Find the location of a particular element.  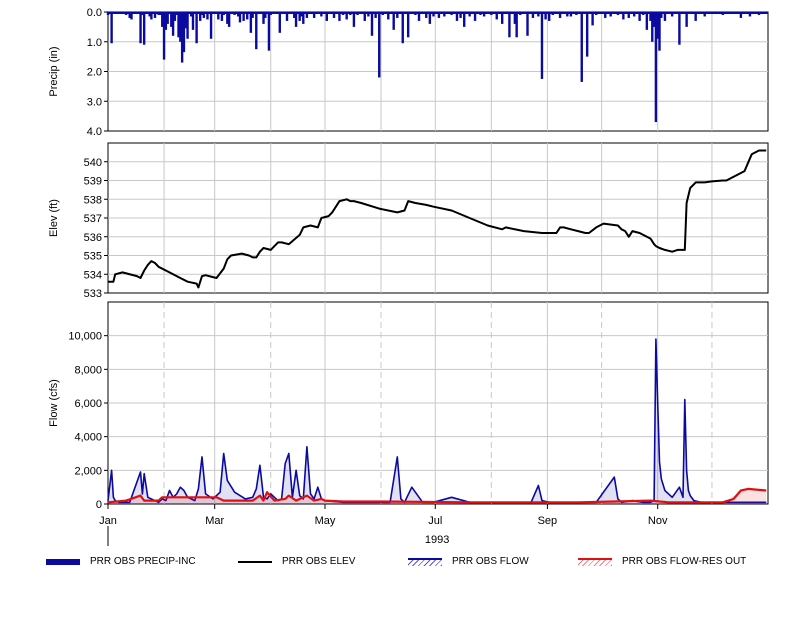

y-tick-label: 2.0 is located at coordinates (94, 73).